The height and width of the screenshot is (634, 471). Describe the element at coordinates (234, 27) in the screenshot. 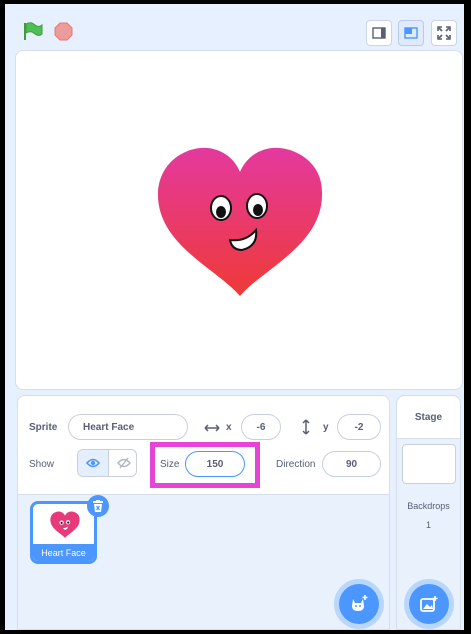

I see `stage-toolbar` at that location.